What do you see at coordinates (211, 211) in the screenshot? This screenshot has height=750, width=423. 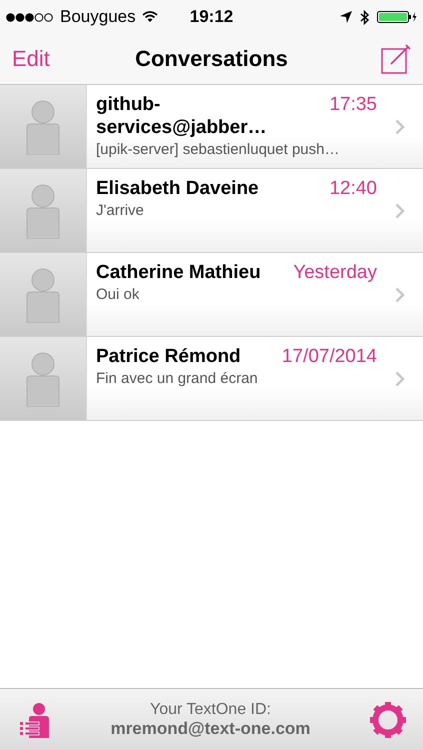 I see `conversation-row: Elisabeth Daveine 12:40 J'arrive` at bounding box center [211, 211].